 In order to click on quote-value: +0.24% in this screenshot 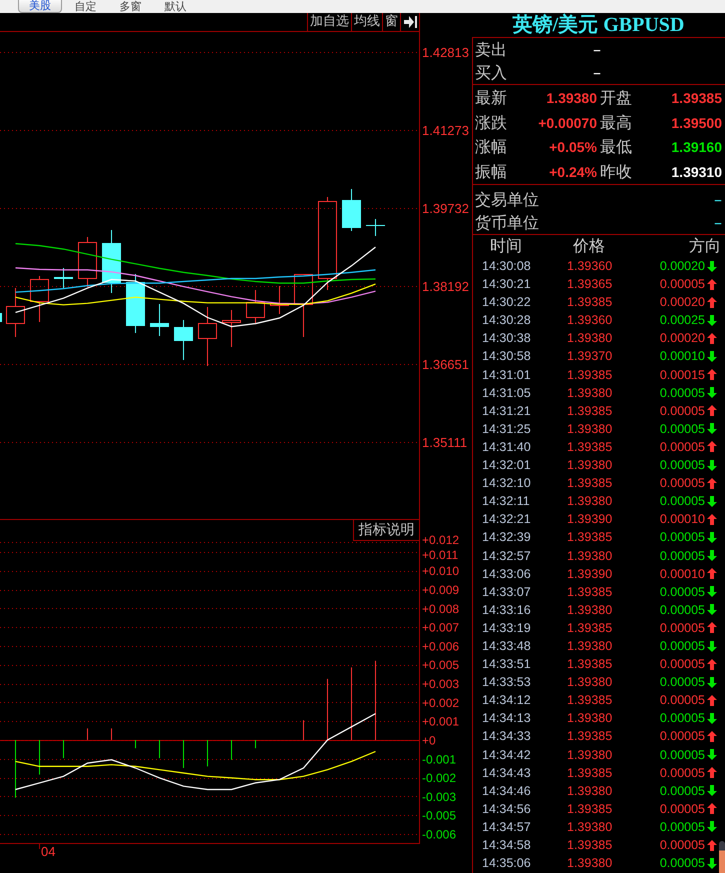, I will do `click(572, 172)`.